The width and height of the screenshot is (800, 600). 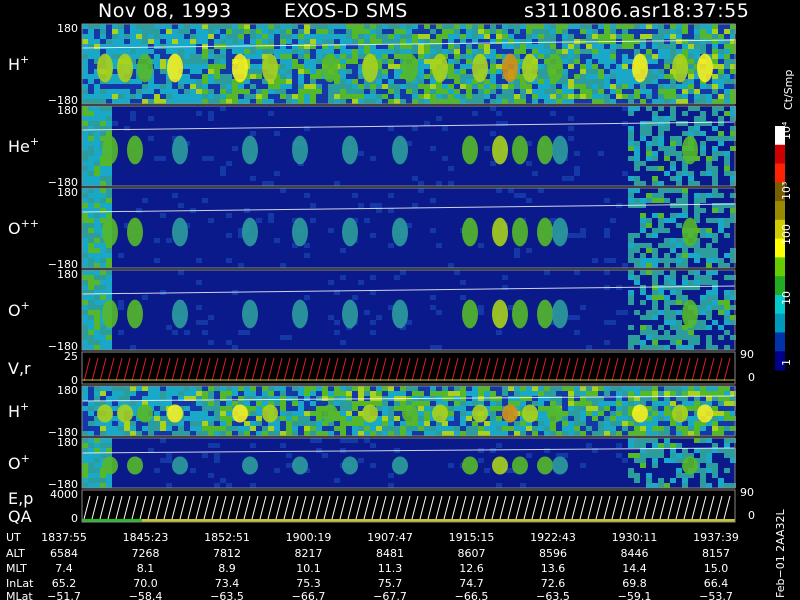 What do you see at coordinates (64, 568) in the screenshot?
I see `table-cell: 7.4` at bounding box center [64, 568].